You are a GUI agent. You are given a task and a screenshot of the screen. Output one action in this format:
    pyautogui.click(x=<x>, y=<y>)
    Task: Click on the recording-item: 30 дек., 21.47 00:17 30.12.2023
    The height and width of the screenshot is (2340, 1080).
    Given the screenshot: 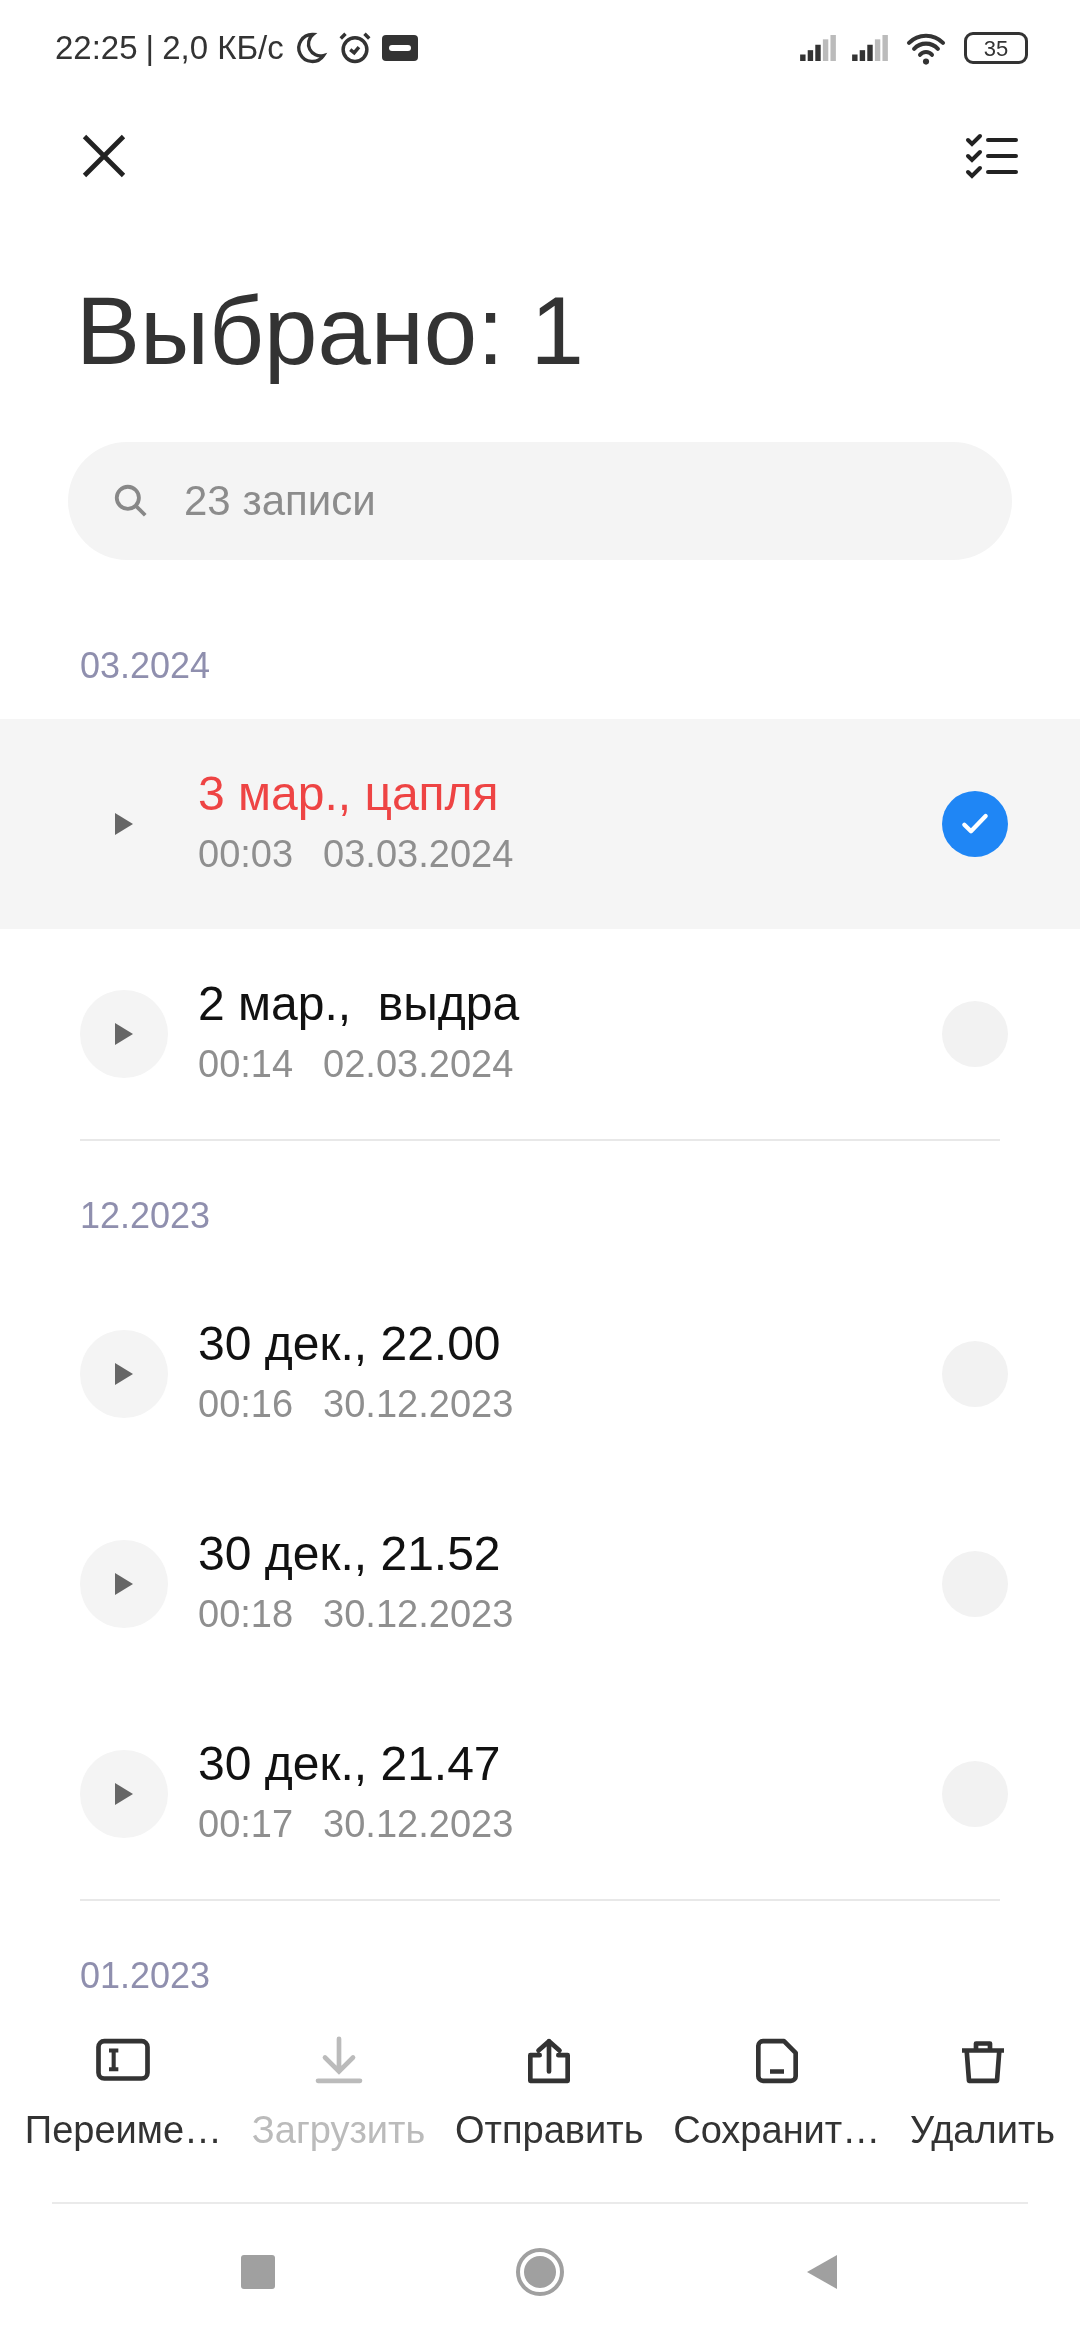 What is the action you would take?
    pyautogui.click(x=540, y=1794)
    